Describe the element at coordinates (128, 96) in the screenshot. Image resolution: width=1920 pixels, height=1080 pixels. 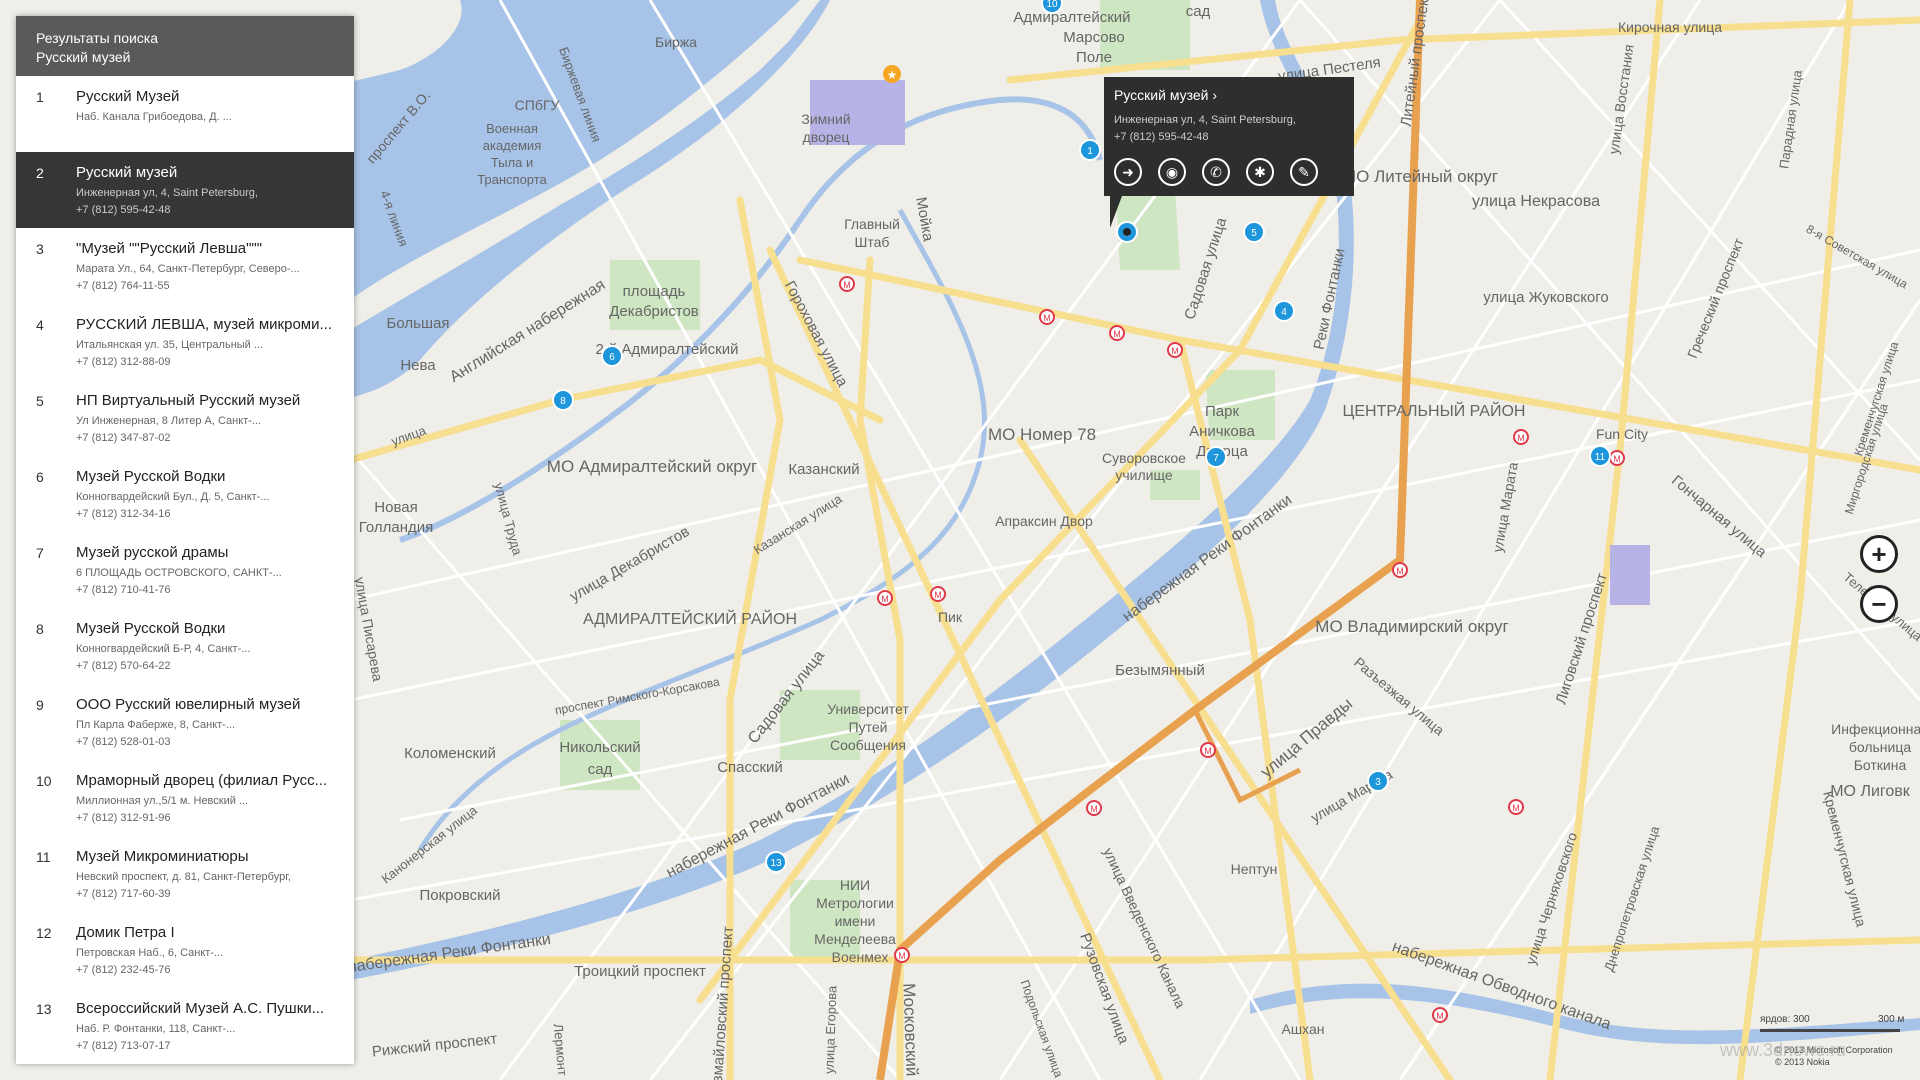
I see `result-name: Русский Музей` at that location.